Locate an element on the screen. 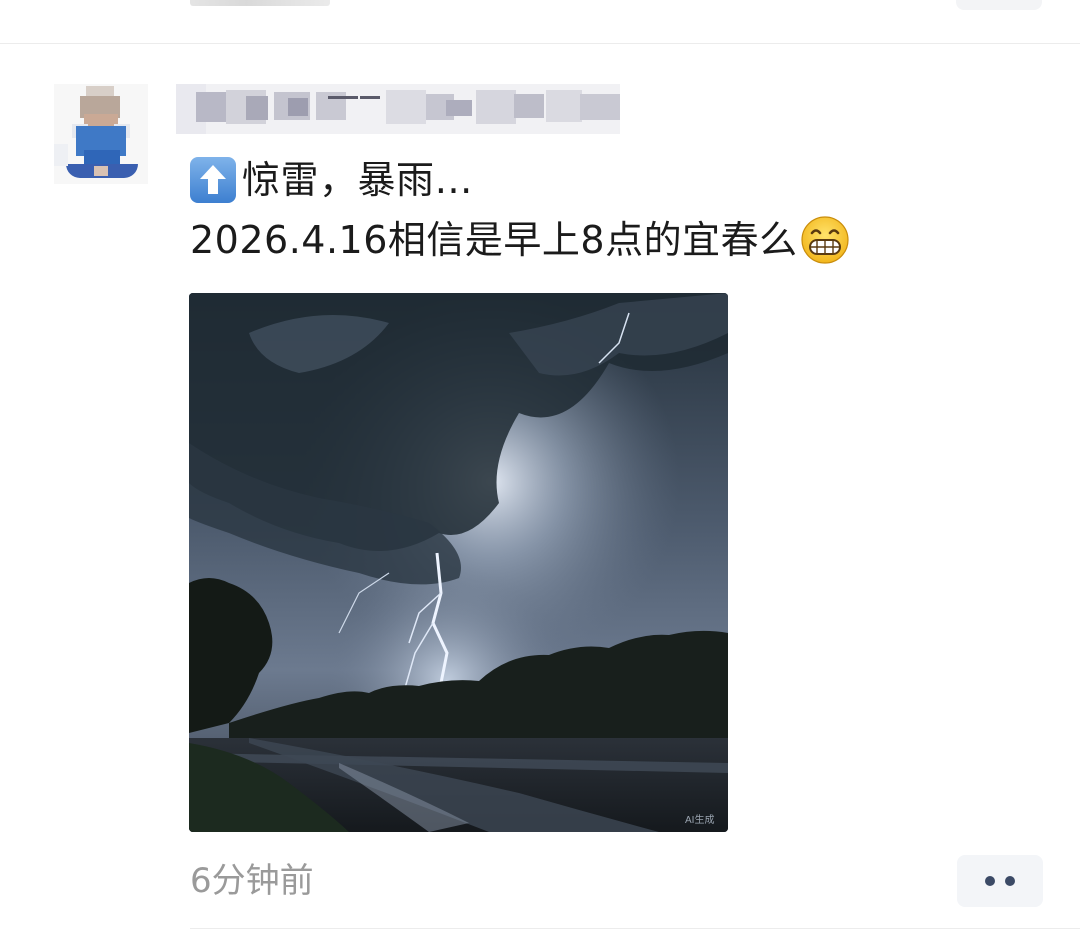 Image resolution: width=1080 pixels, height=934 pixels. previous-post-more-button is located at coordinates (999, 5).